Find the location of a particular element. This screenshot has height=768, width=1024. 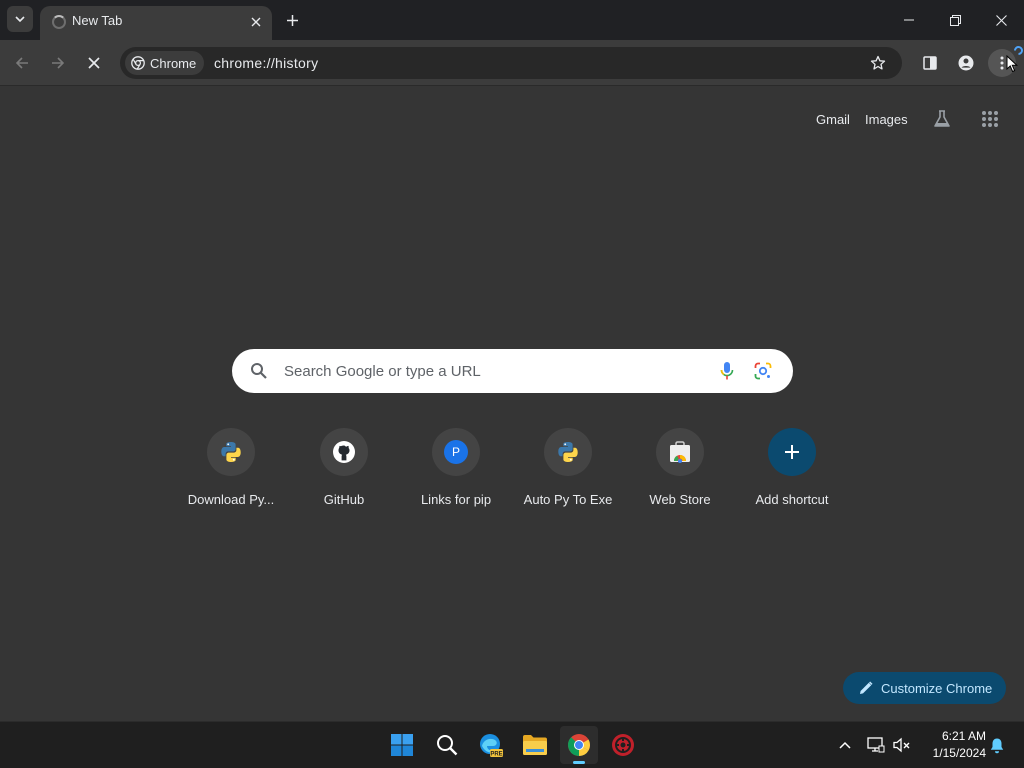

windows-taskbar: PRE 6:21 AM 1/15/2024 is located at coordinates (512, 744).